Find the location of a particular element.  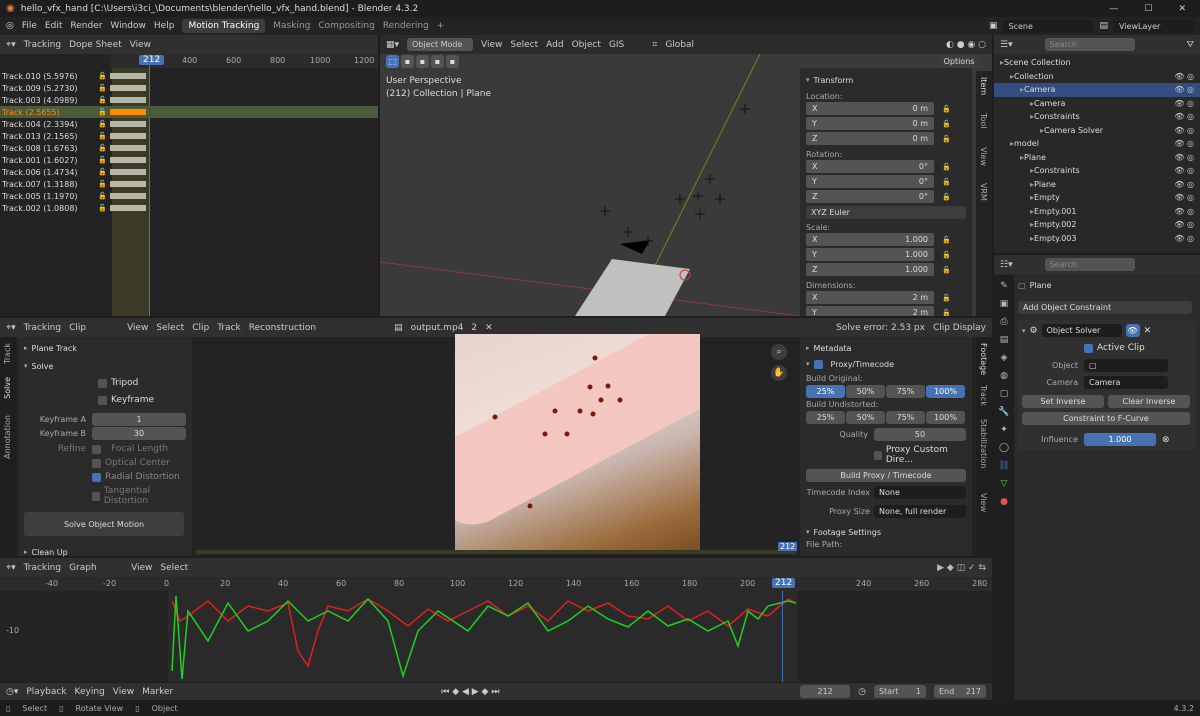

track-row: Track.003 (4.0989) 🔓 is located at coordinates (189, 100).